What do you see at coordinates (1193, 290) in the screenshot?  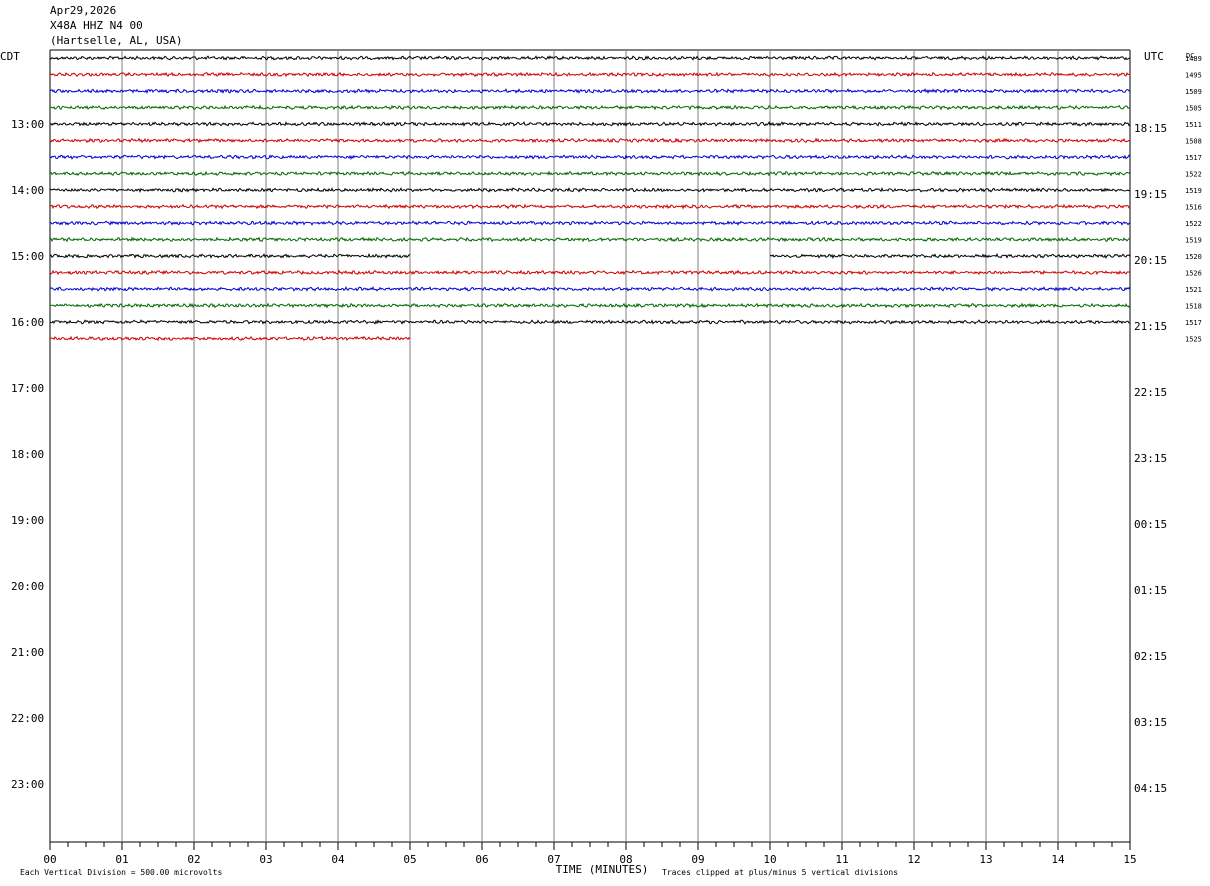 I see `dc-value: 1521` at bounding box center [1193, 290].